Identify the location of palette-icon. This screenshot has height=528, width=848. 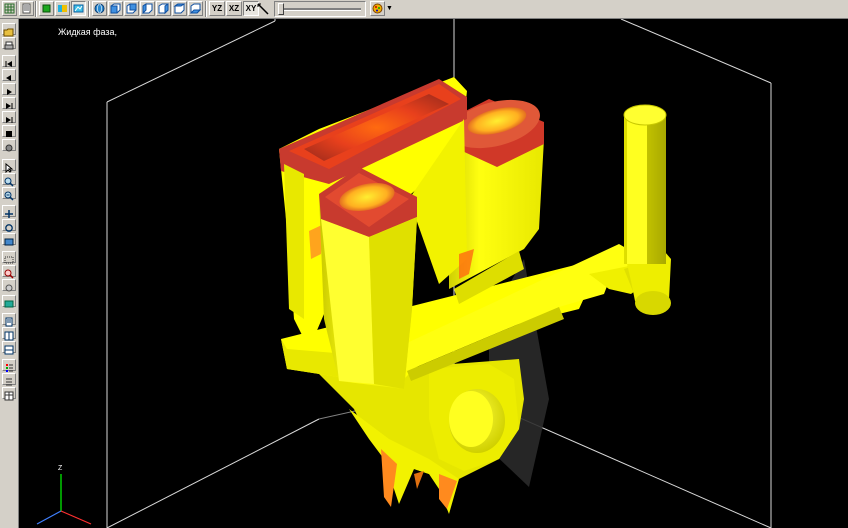
(377, 8).